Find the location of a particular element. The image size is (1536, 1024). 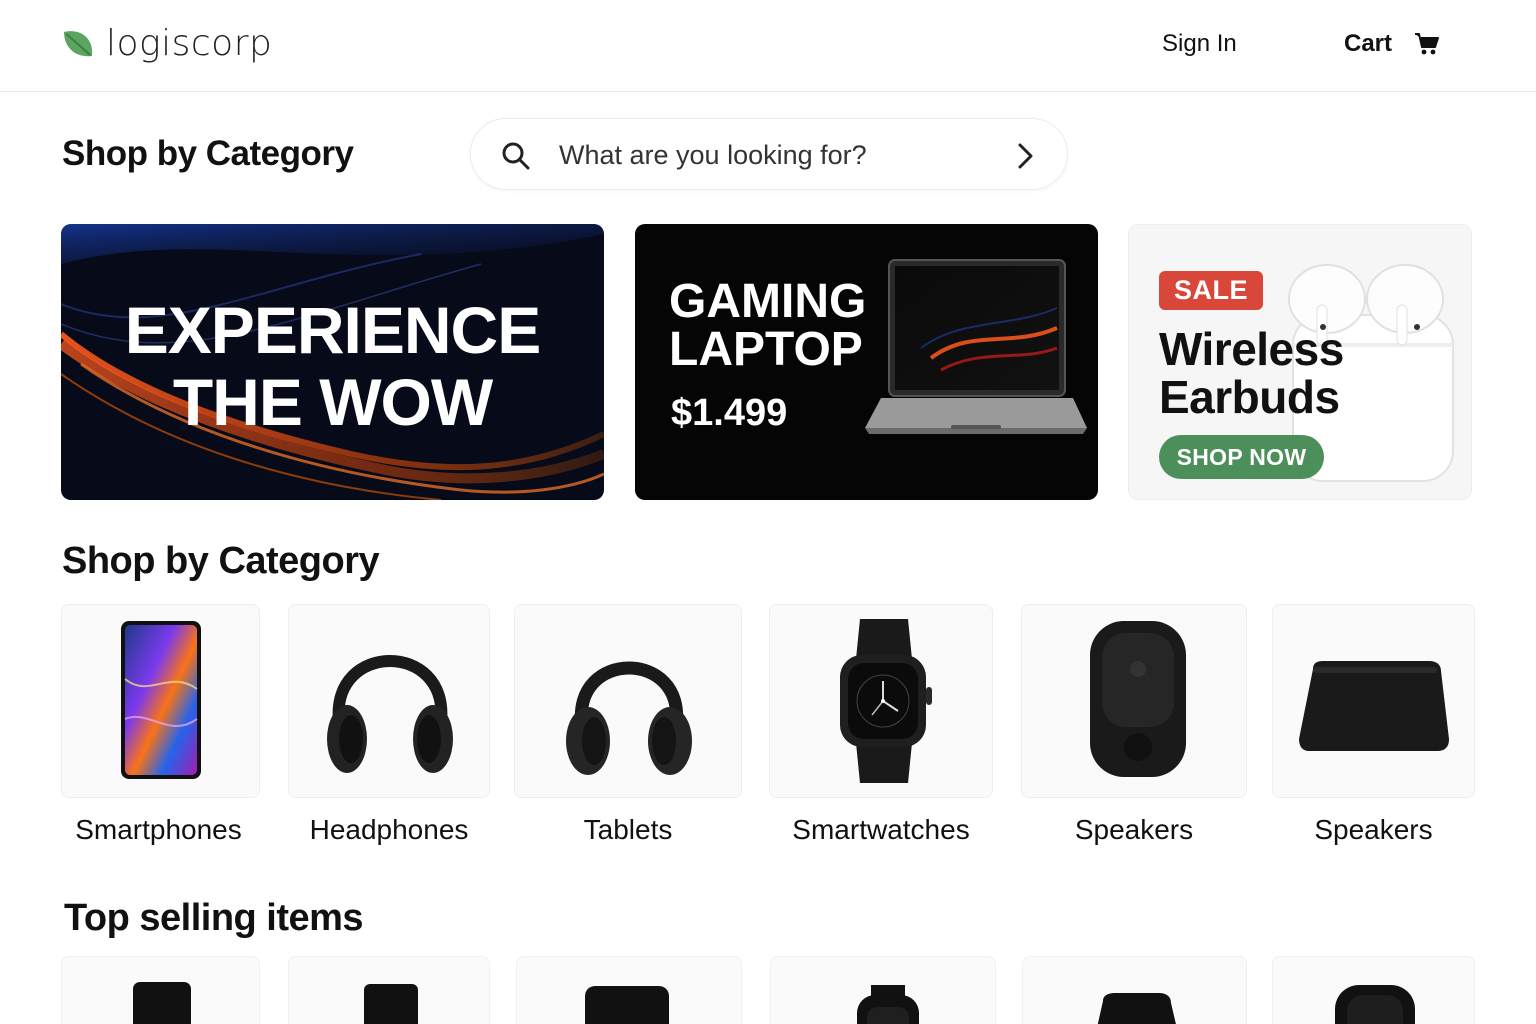

gaming-laptop-title-line2: LAPTOP is located at coordinates (766, 349).